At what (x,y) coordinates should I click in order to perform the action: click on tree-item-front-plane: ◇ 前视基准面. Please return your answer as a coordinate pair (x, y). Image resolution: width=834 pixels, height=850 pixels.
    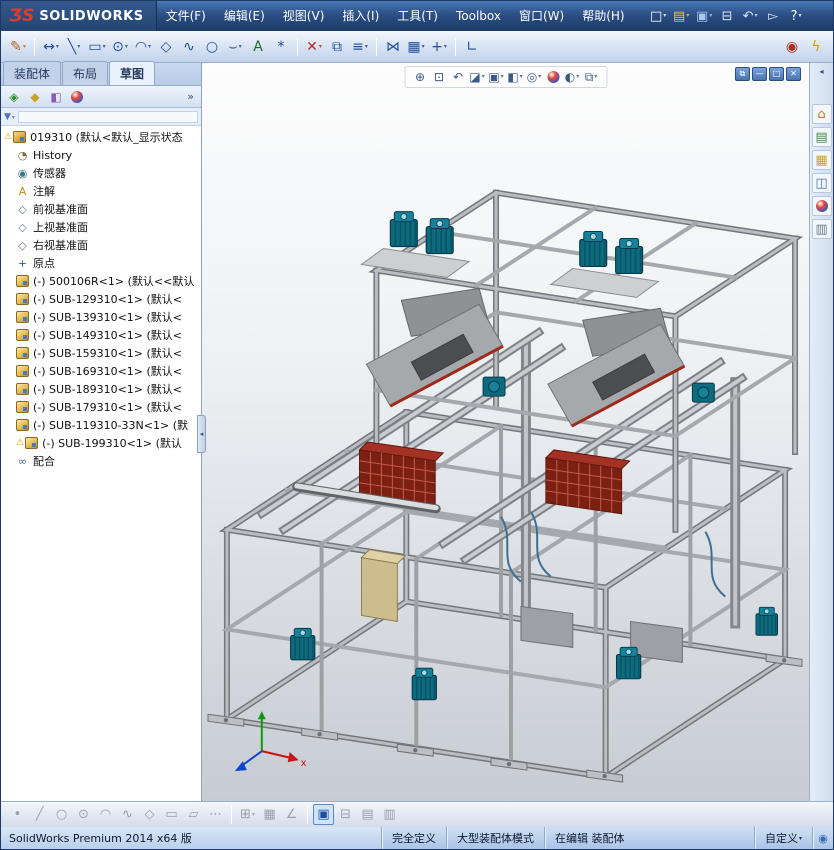
    Looking at the image, I should click on (101, 209).